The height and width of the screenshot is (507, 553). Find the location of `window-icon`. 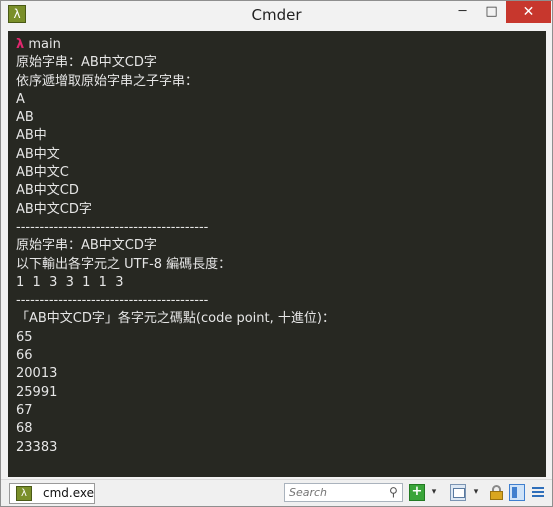

window-icon is located at coordinates (458, 492).